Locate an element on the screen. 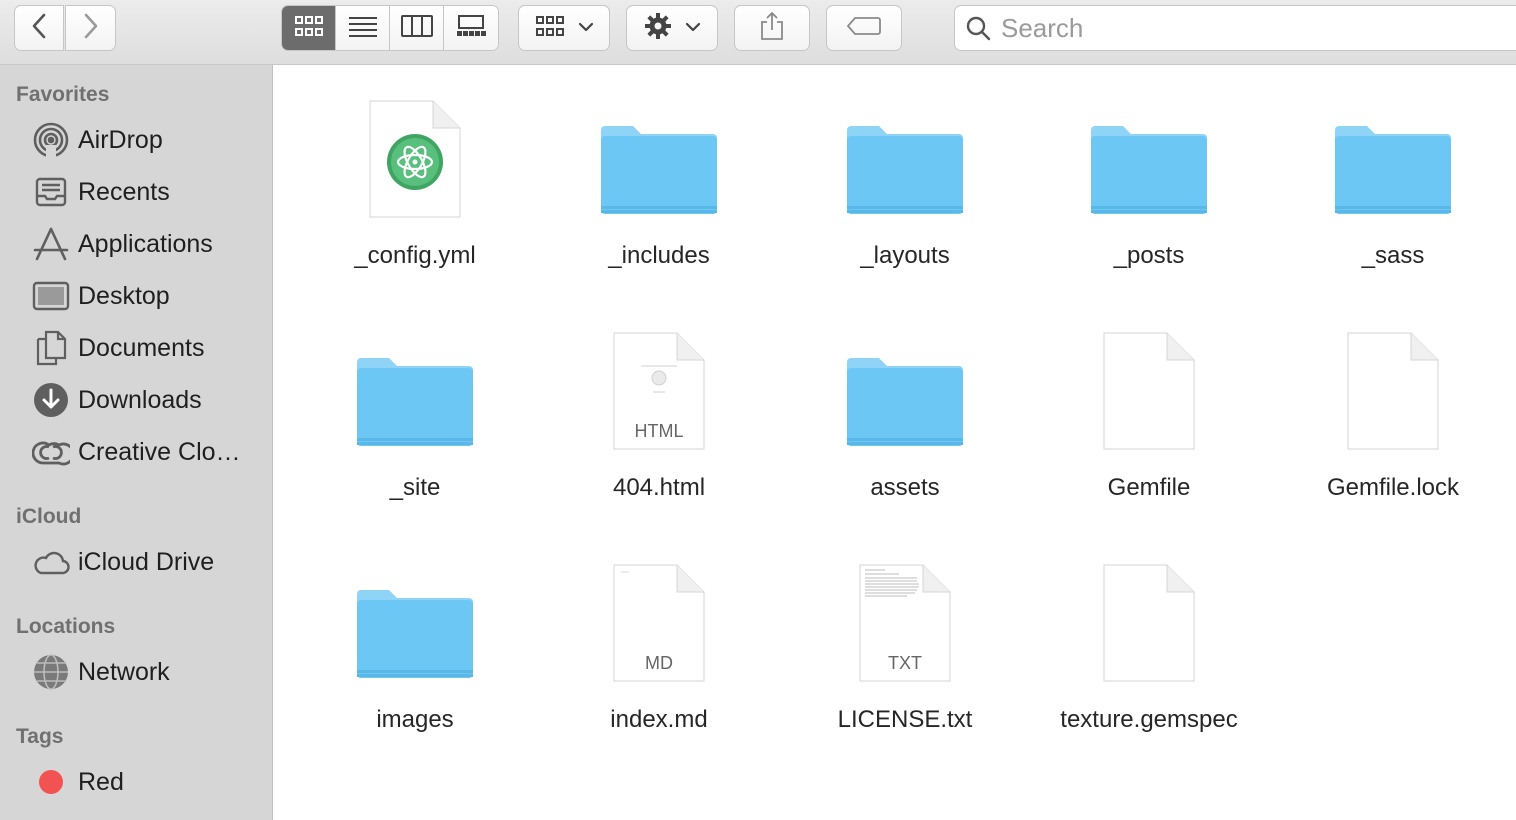 The image size is (1516, 820). file-name: assets is located at coordinates (905, 487).